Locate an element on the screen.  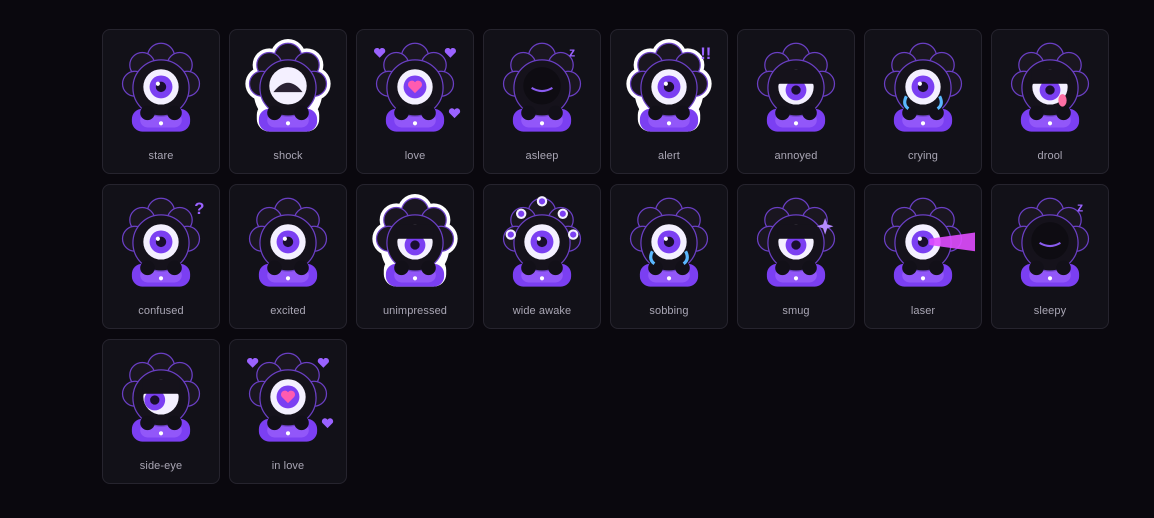
sticker-card: drool is located at coordinates (1050, 101).